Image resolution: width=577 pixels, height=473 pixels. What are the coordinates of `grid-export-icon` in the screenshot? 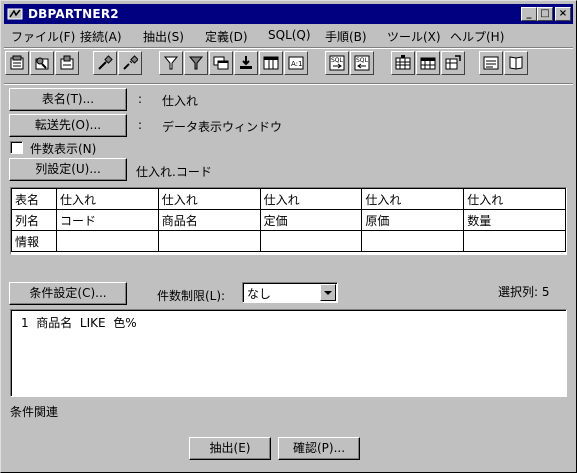 It's located at (453, 63).